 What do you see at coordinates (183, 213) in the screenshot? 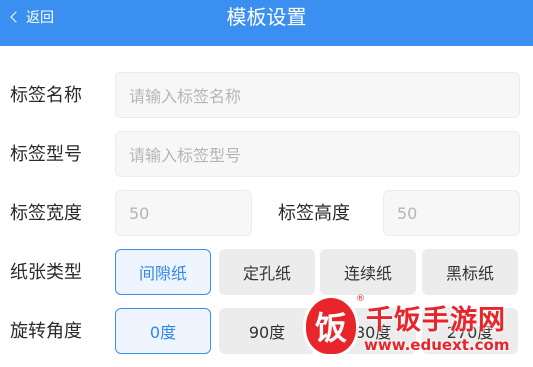
I see `label-width-input: 50` at bounding box center [183, 213].